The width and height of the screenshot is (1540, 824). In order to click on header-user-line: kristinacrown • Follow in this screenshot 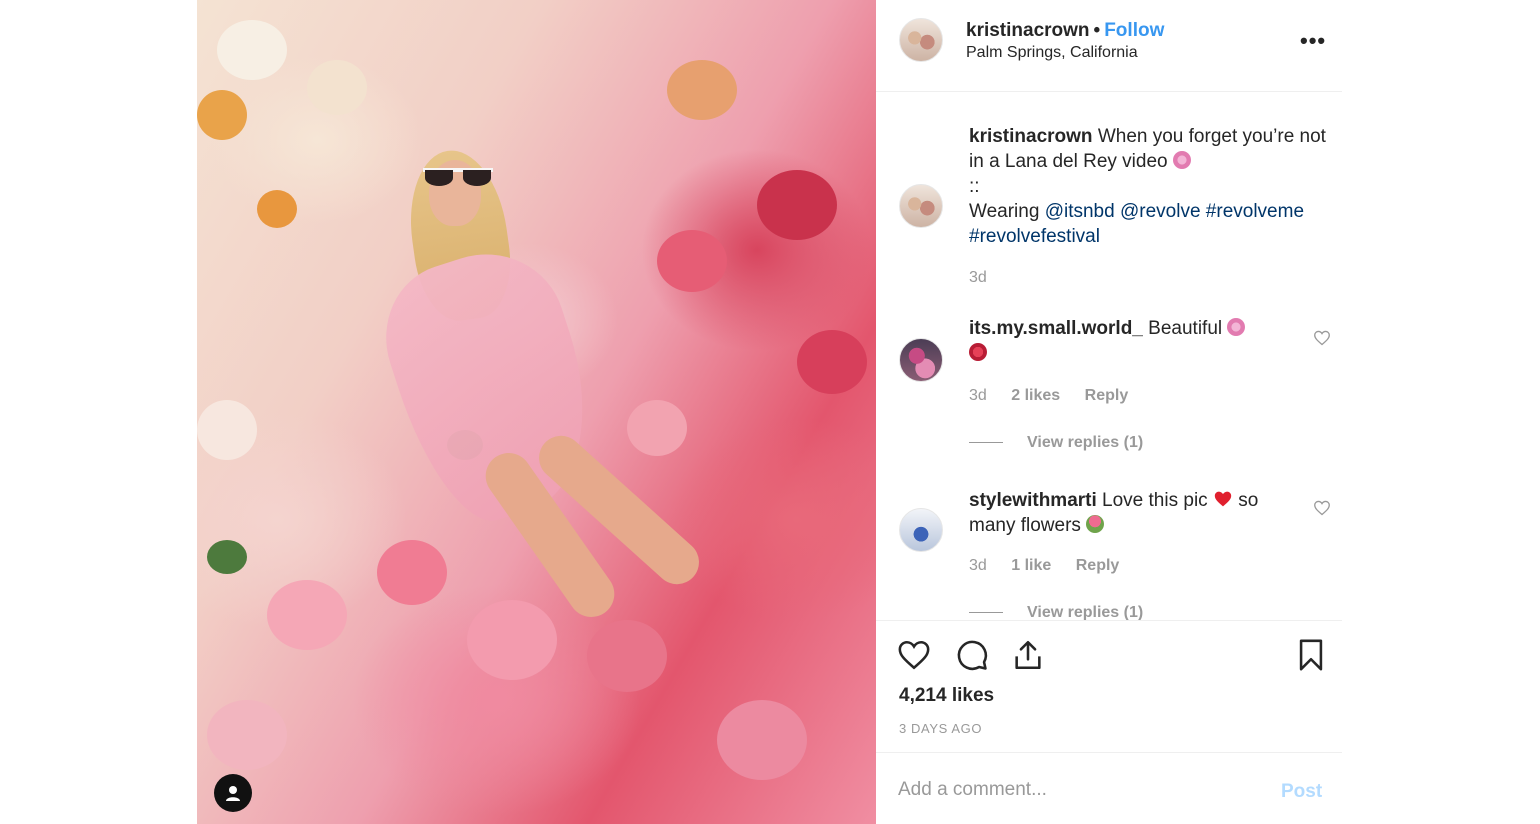, I will do `click(1065, 31)`.